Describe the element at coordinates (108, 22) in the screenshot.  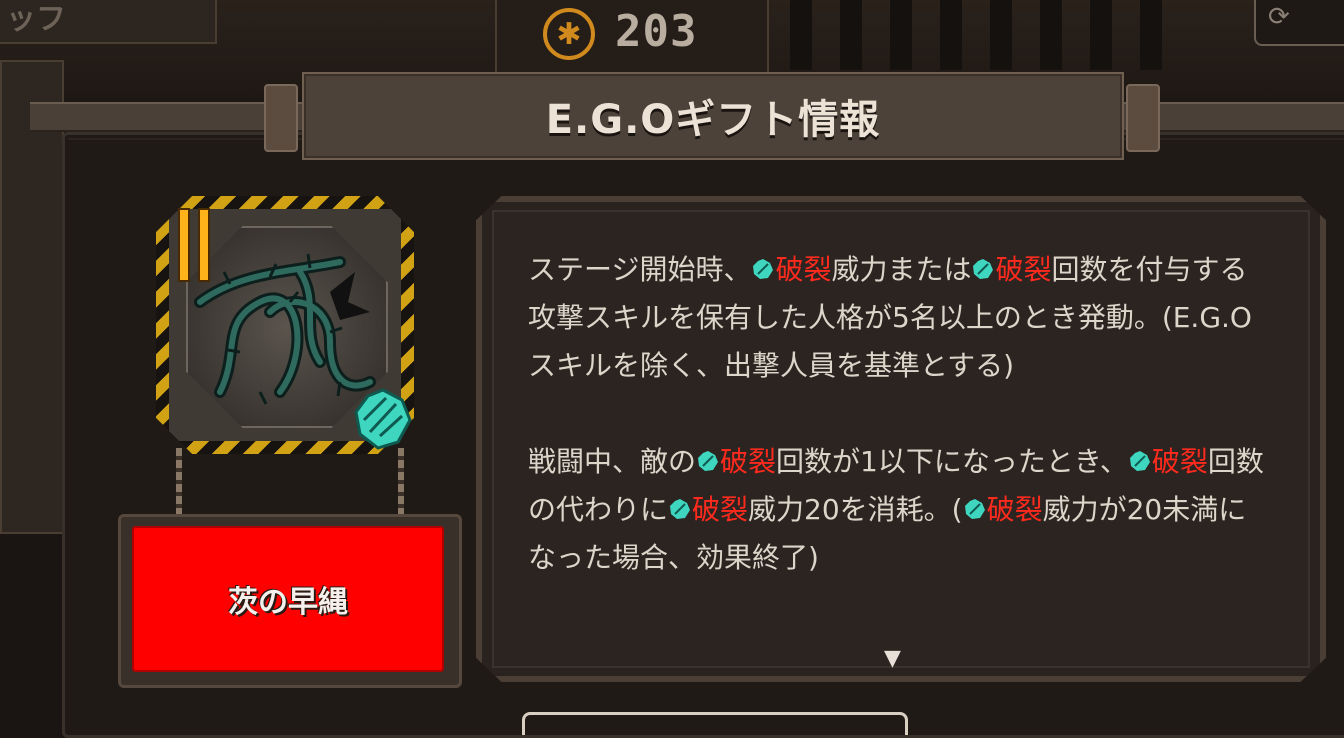
I see `left-menu-tab: ッフ` at that location.